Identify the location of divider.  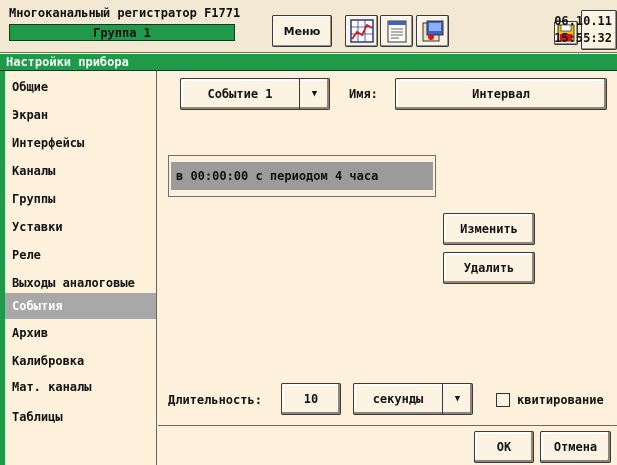
(387, 425).